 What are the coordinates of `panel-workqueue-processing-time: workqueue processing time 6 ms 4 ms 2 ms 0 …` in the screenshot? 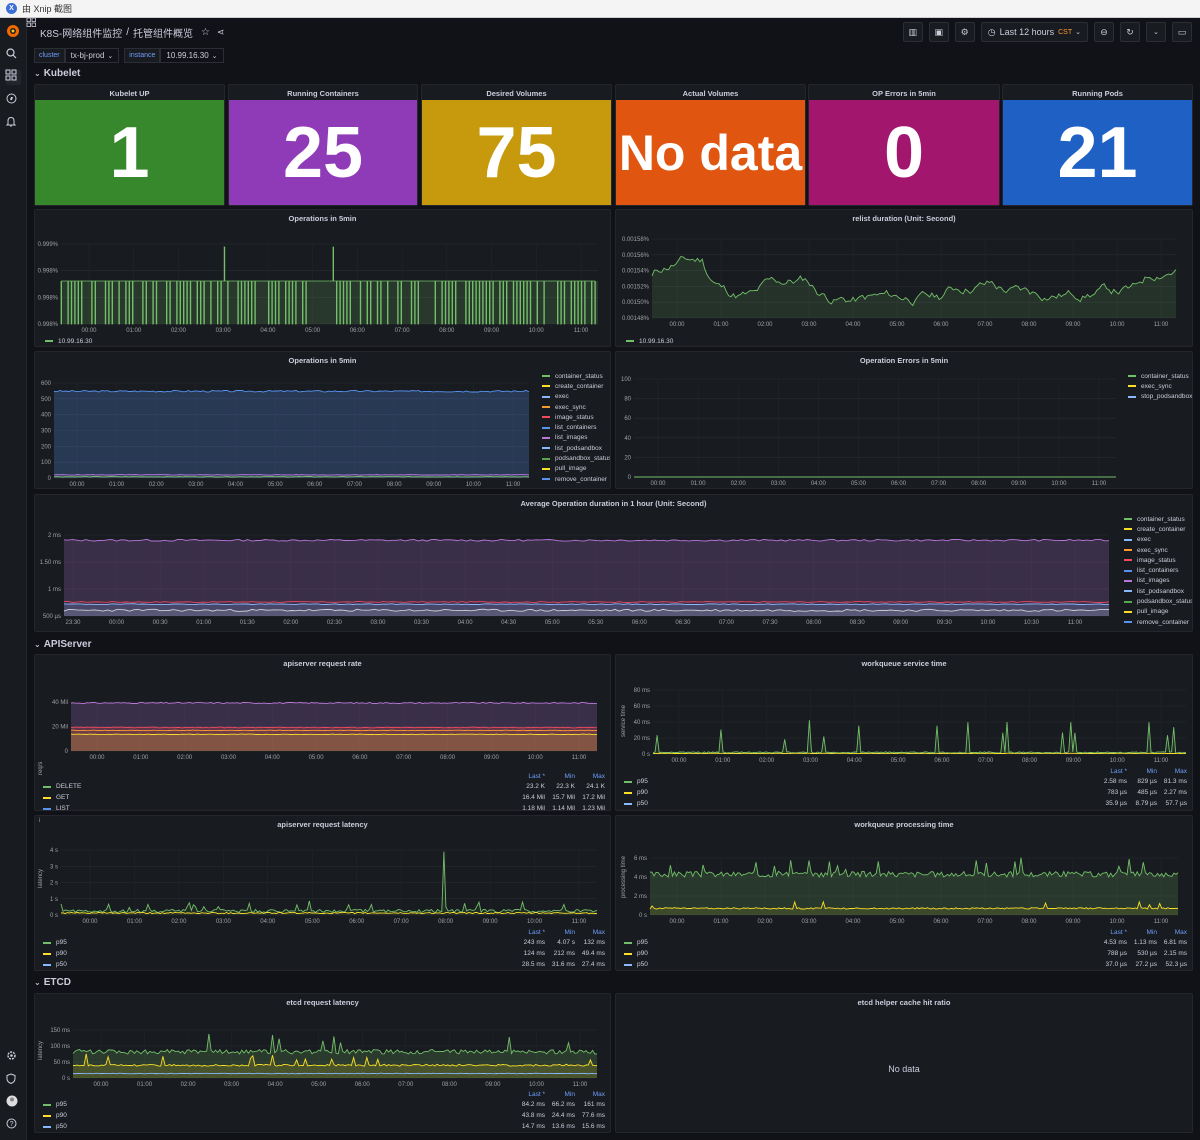 It's located at (904, 893).